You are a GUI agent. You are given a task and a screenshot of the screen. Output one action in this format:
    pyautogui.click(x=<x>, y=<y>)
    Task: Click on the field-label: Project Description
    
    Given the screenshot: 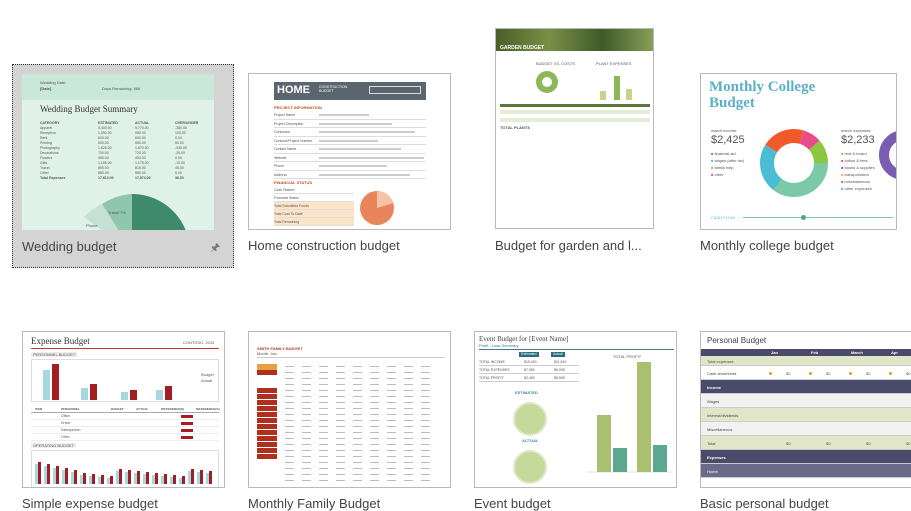 What is the action you would take?
    pyautogui.click(x=289, y=123)
    